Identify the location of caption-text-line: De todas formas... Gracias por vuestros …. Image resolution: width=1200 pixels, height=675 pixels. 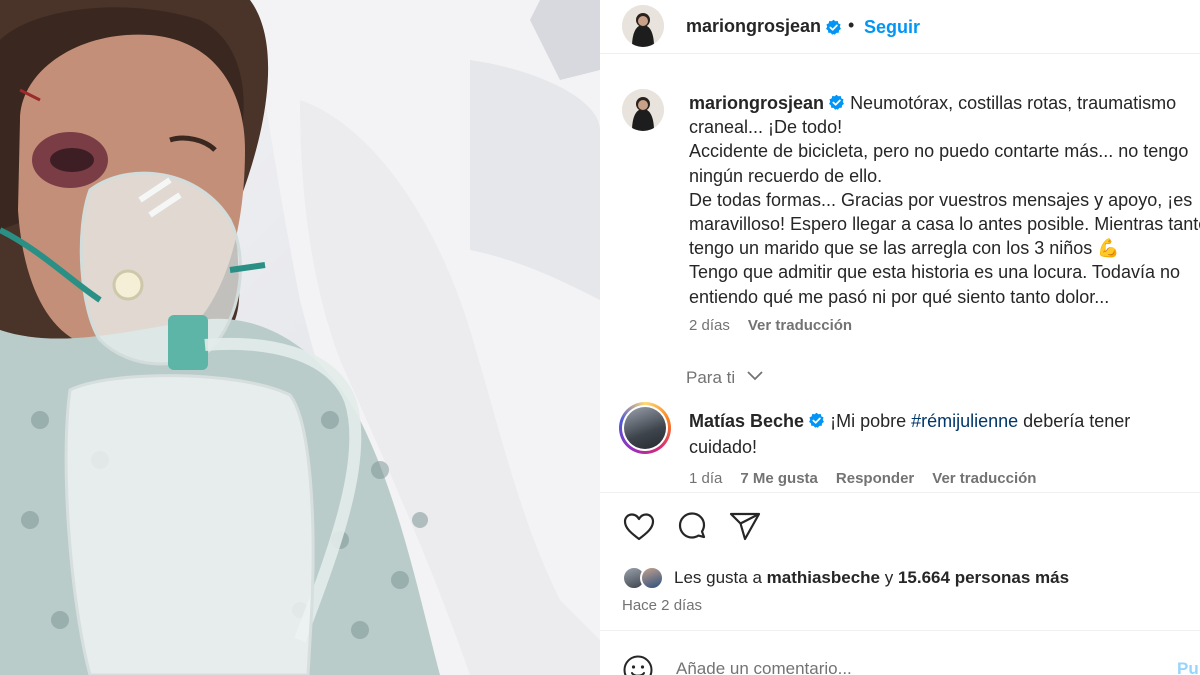
(941, 199).